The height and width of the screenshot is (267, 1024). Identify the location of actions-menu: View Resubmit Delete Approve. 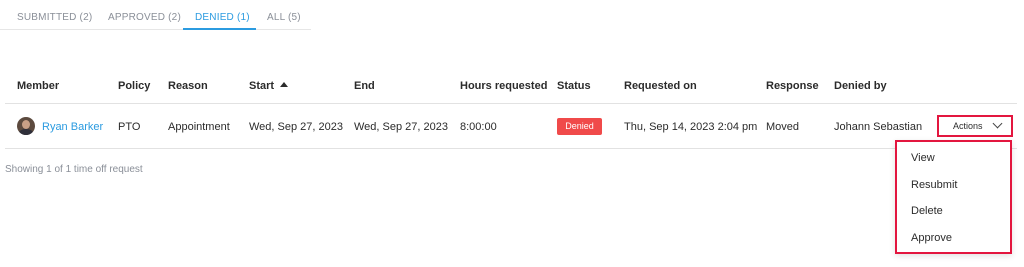
(953, 197).